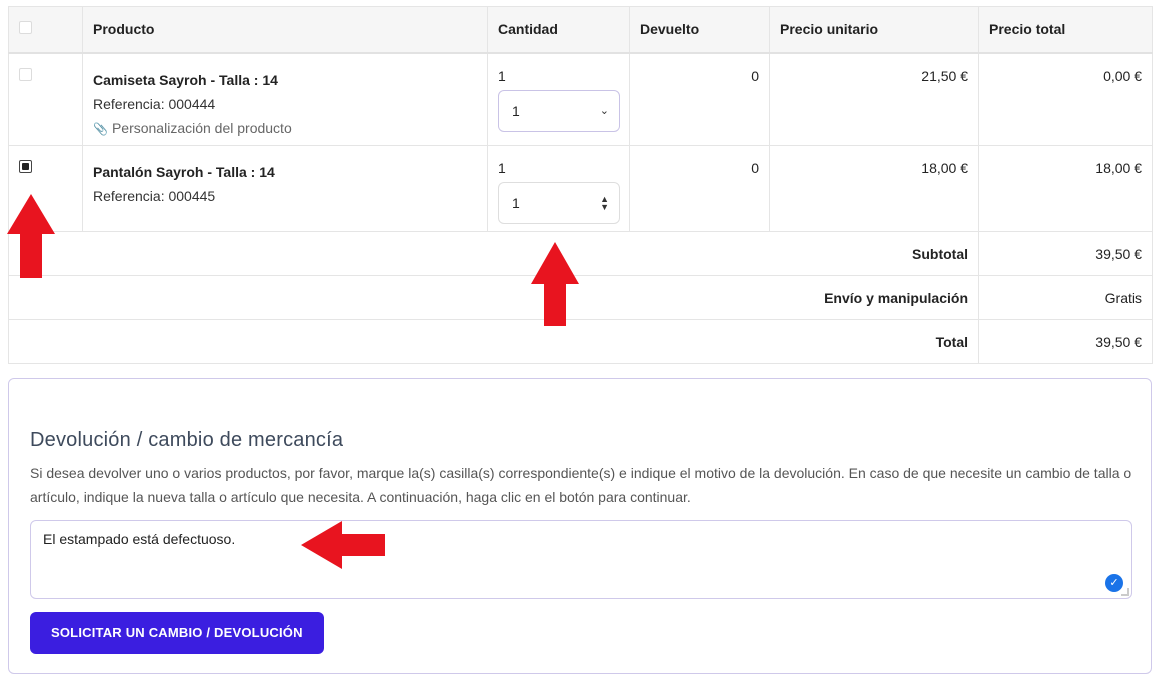 Image resolution: width=1158 pixels, height=681 pixels. I want to click on header-quantity: Cantidad, so click(558, 30).